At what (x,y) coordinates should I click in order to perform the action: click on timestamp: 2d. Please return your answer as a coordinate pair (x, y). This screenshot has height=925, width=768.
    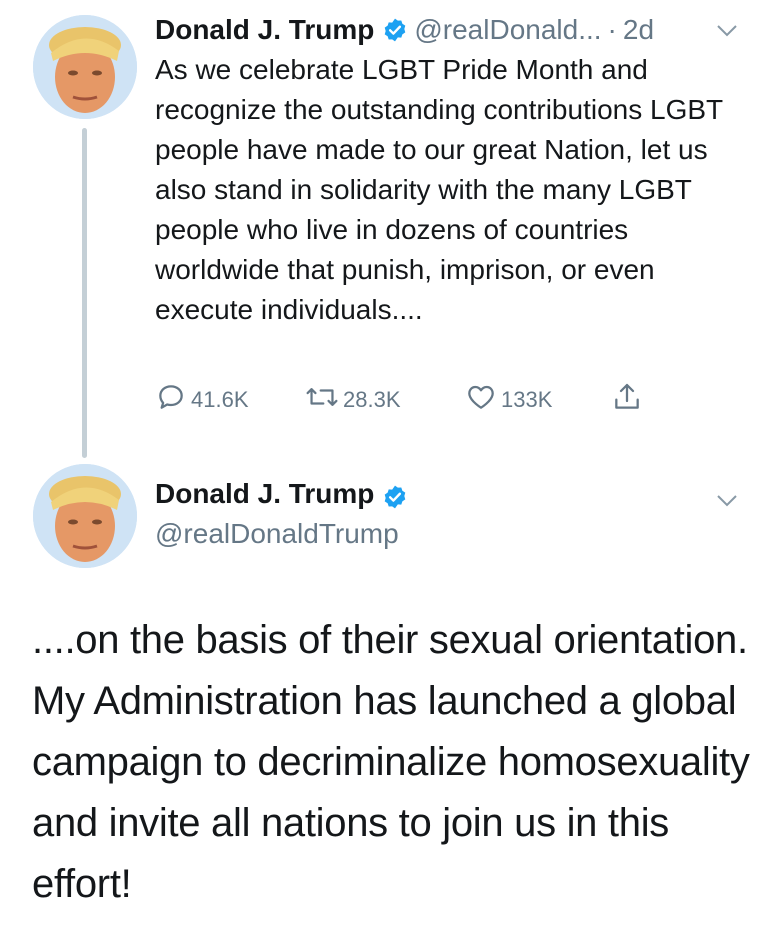
    Looking at the image, I should click on (638, 30).